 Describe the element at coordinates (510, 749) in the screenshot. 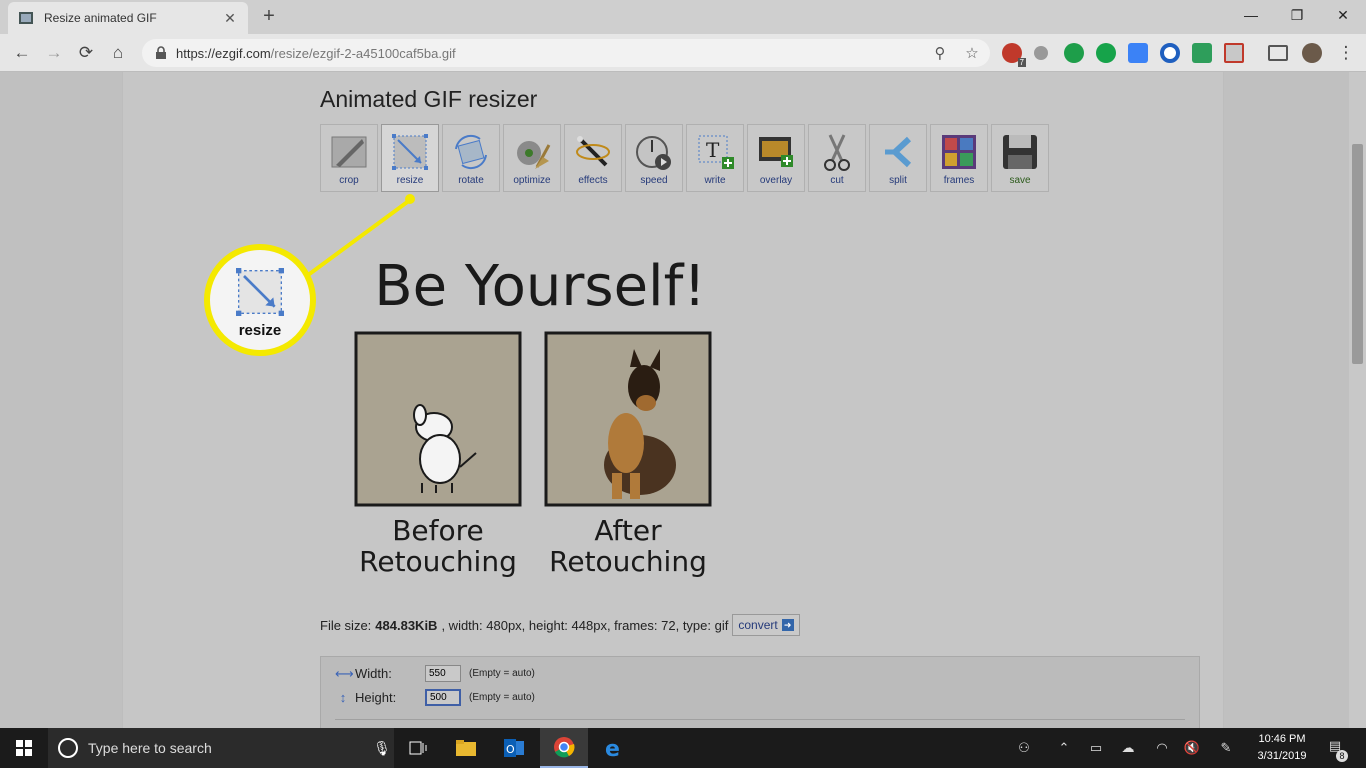

I see `svg-text: O` at that location.